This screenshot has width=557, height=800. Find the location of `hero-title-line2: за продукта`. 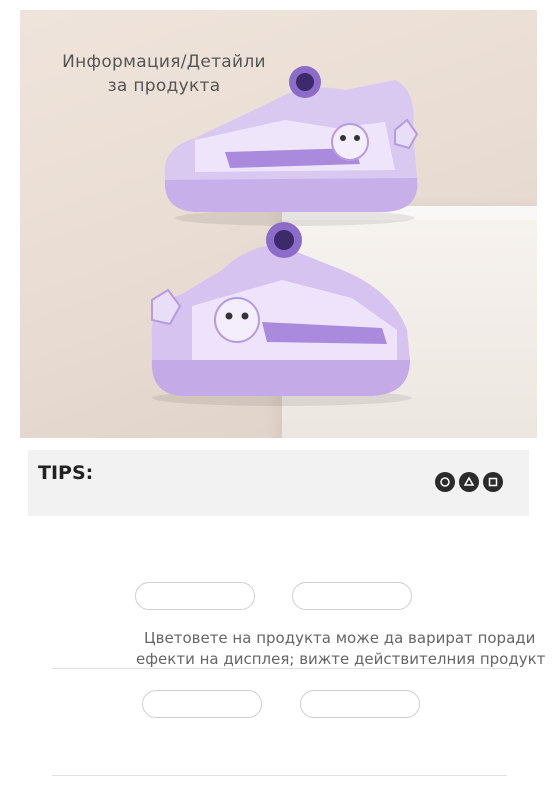

hero-title-line2: за продукта is located at coordinates (164, 86).